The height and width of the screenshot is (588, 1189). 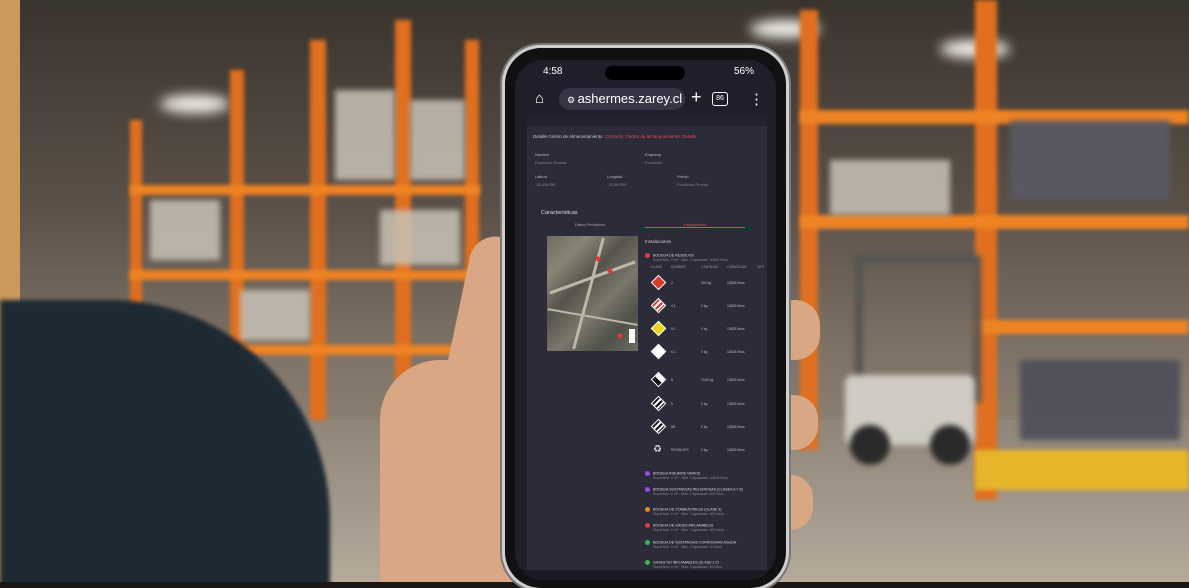 What do you see at coordinates (695, 542) in the screenshot?
I see `warehouse-name: BODEGA DE SUSTANCIAS CORROSIVAS AGUDA` at bounding box center [695, 542].